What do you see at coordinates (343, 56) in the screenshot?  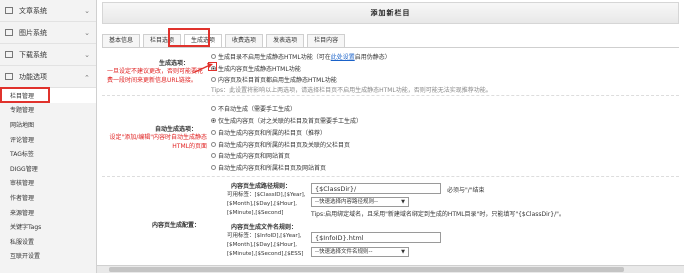 I see `settings-link: 此处设置` at bounding box center [343, 56].